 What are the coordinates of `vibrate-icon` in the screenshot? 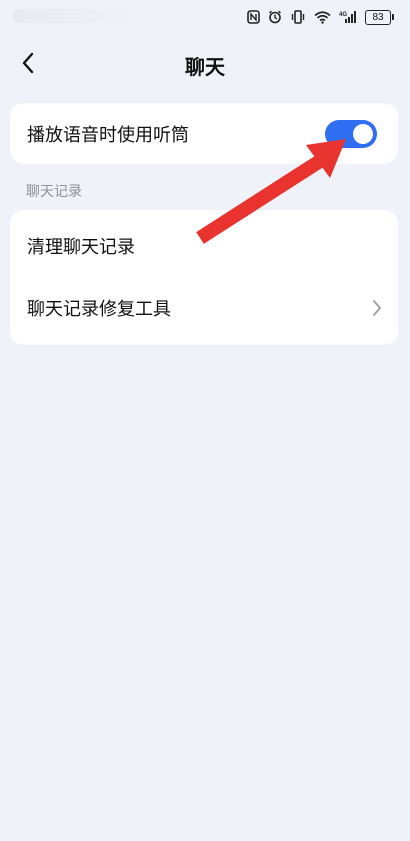 It's located at (298, 17).